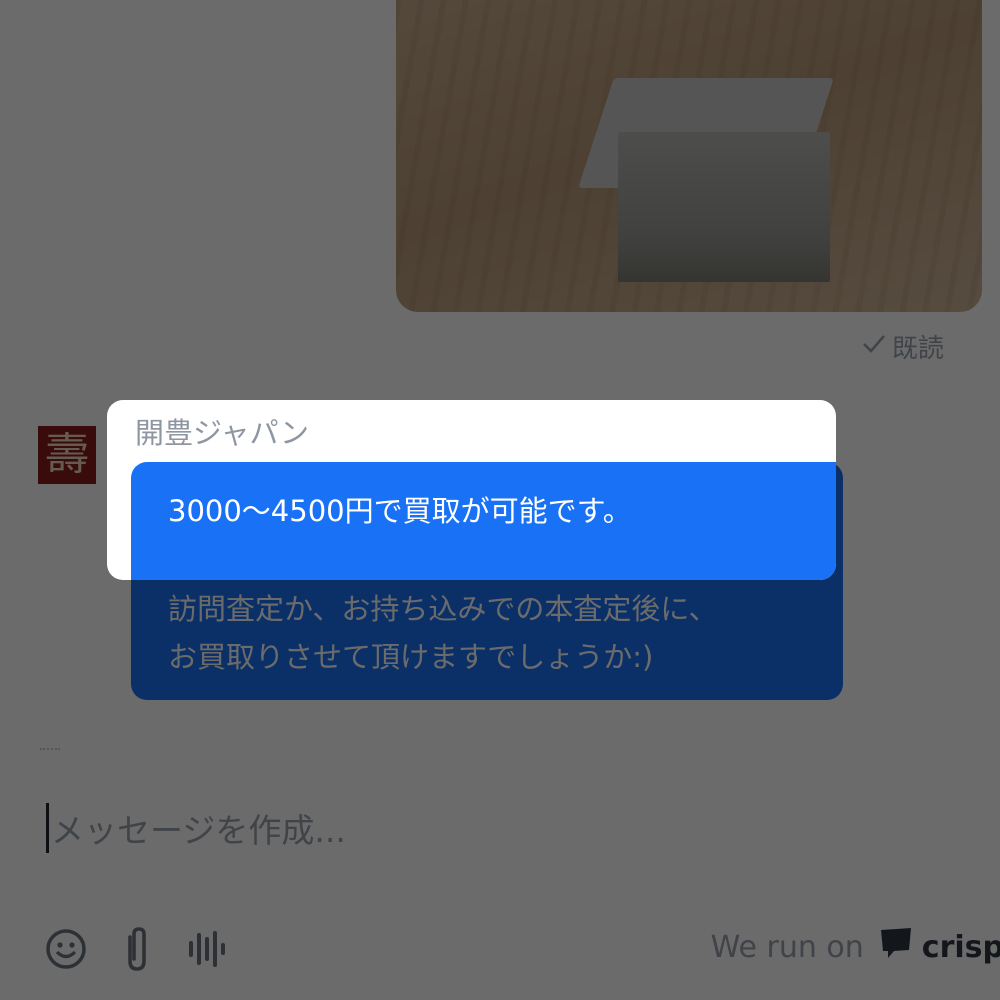  Describe the element at coordinates (960, 947) in the screenshot. I see `crisp-wordmark: crisp` at that location.